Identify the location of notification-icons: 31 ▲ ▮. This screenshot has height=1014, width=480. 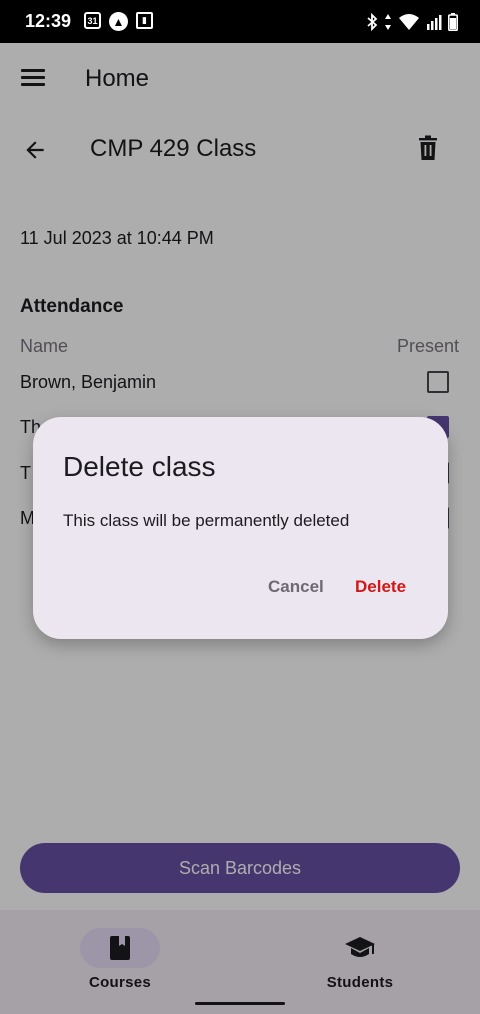
(118, 21).